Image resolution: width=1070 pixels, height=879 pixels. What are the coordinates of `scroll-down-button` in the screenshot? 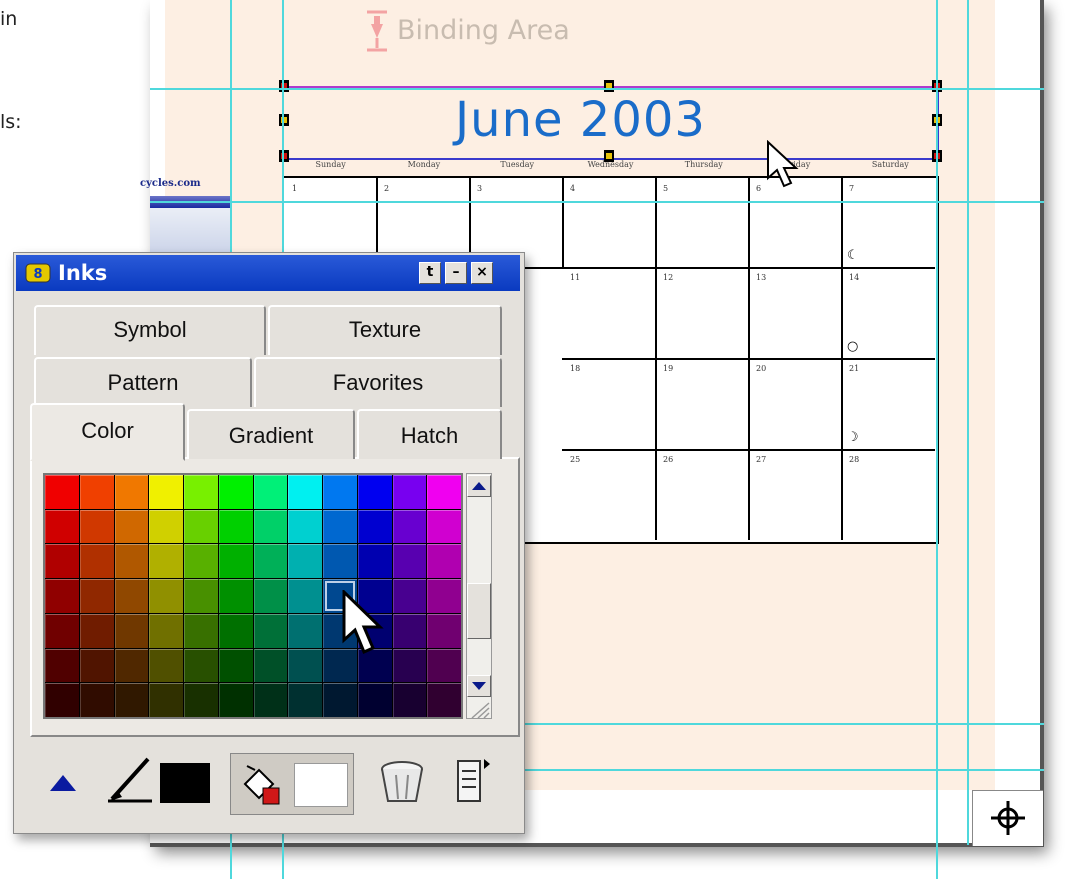 It's located at (479, 686).